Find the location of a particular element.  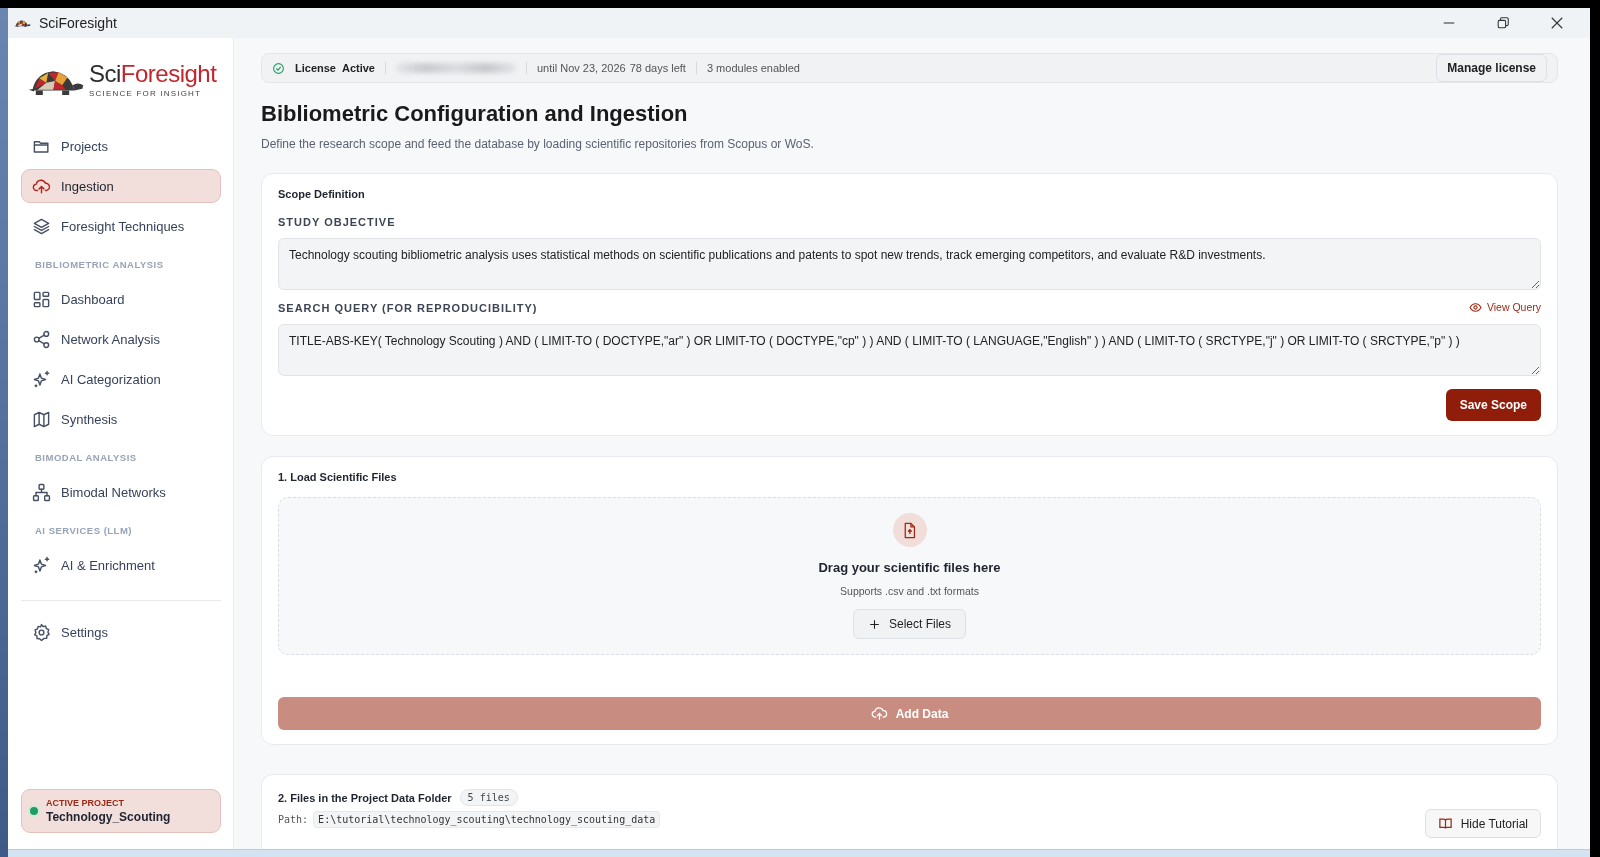

page-title: Bibliometric Configuration and Ingestion is located at coordinates (475, 114).